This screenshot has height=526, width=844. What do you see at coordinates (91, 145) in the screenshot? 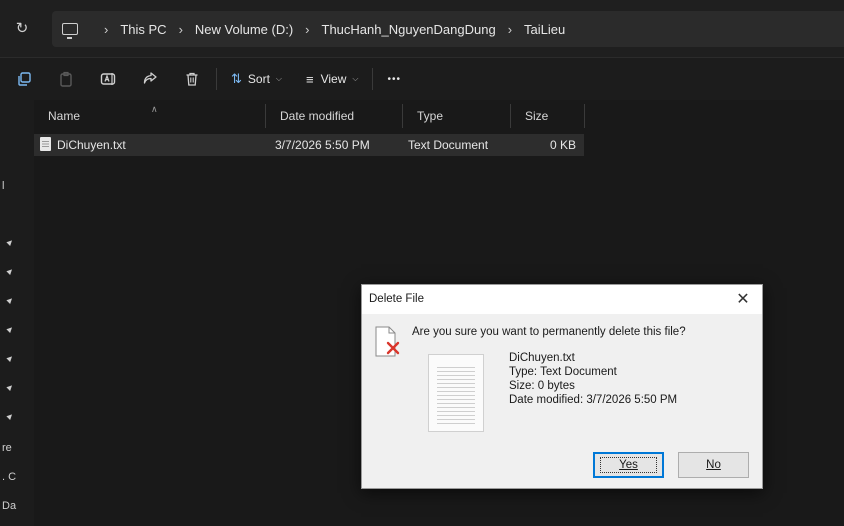
I see `file-name: DiChuyen.txt` at bounding box center [91, 145].